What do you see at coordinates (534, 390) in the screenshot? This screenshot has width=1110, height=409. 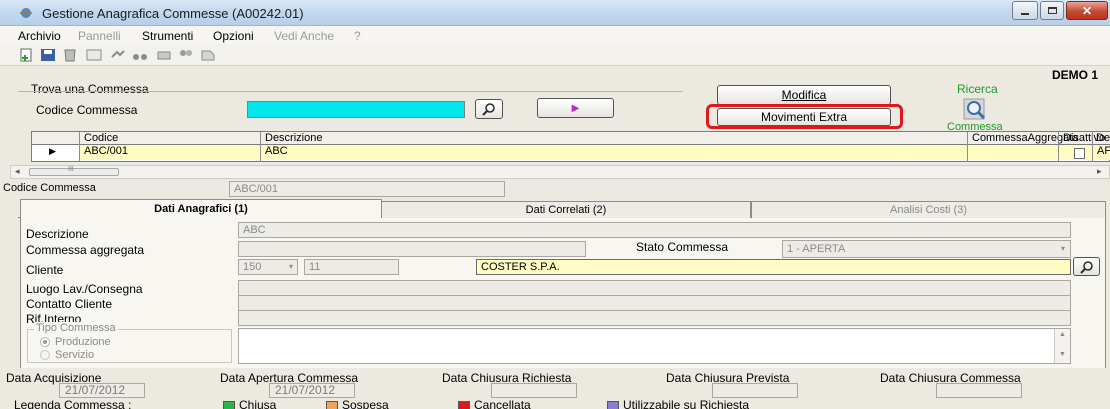 I see `date-chiusura-richiesta-field` at bounding box center [534, 390].